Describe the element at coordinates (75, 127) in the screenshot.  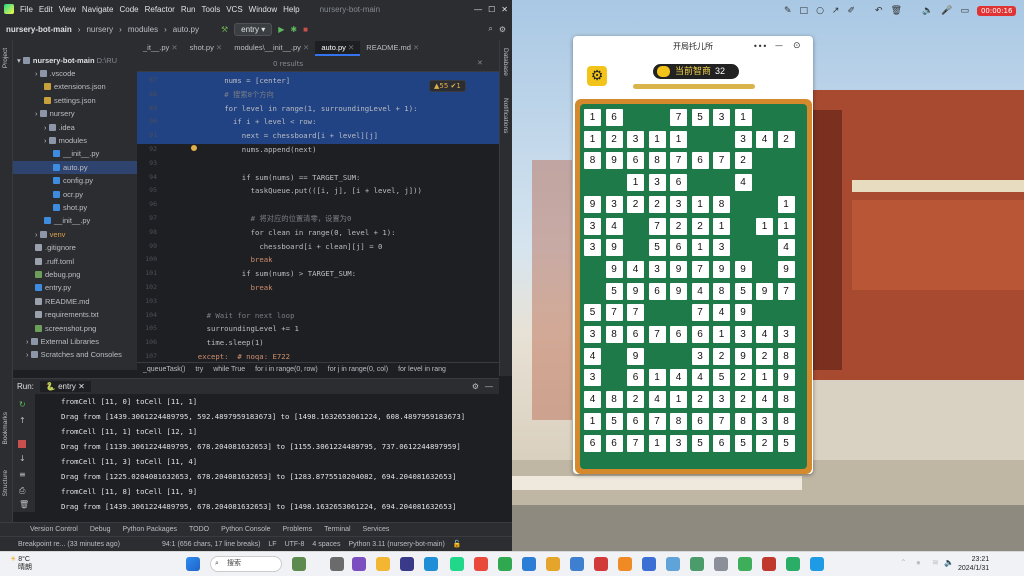
I see `tree-item: › .idea` at that location.